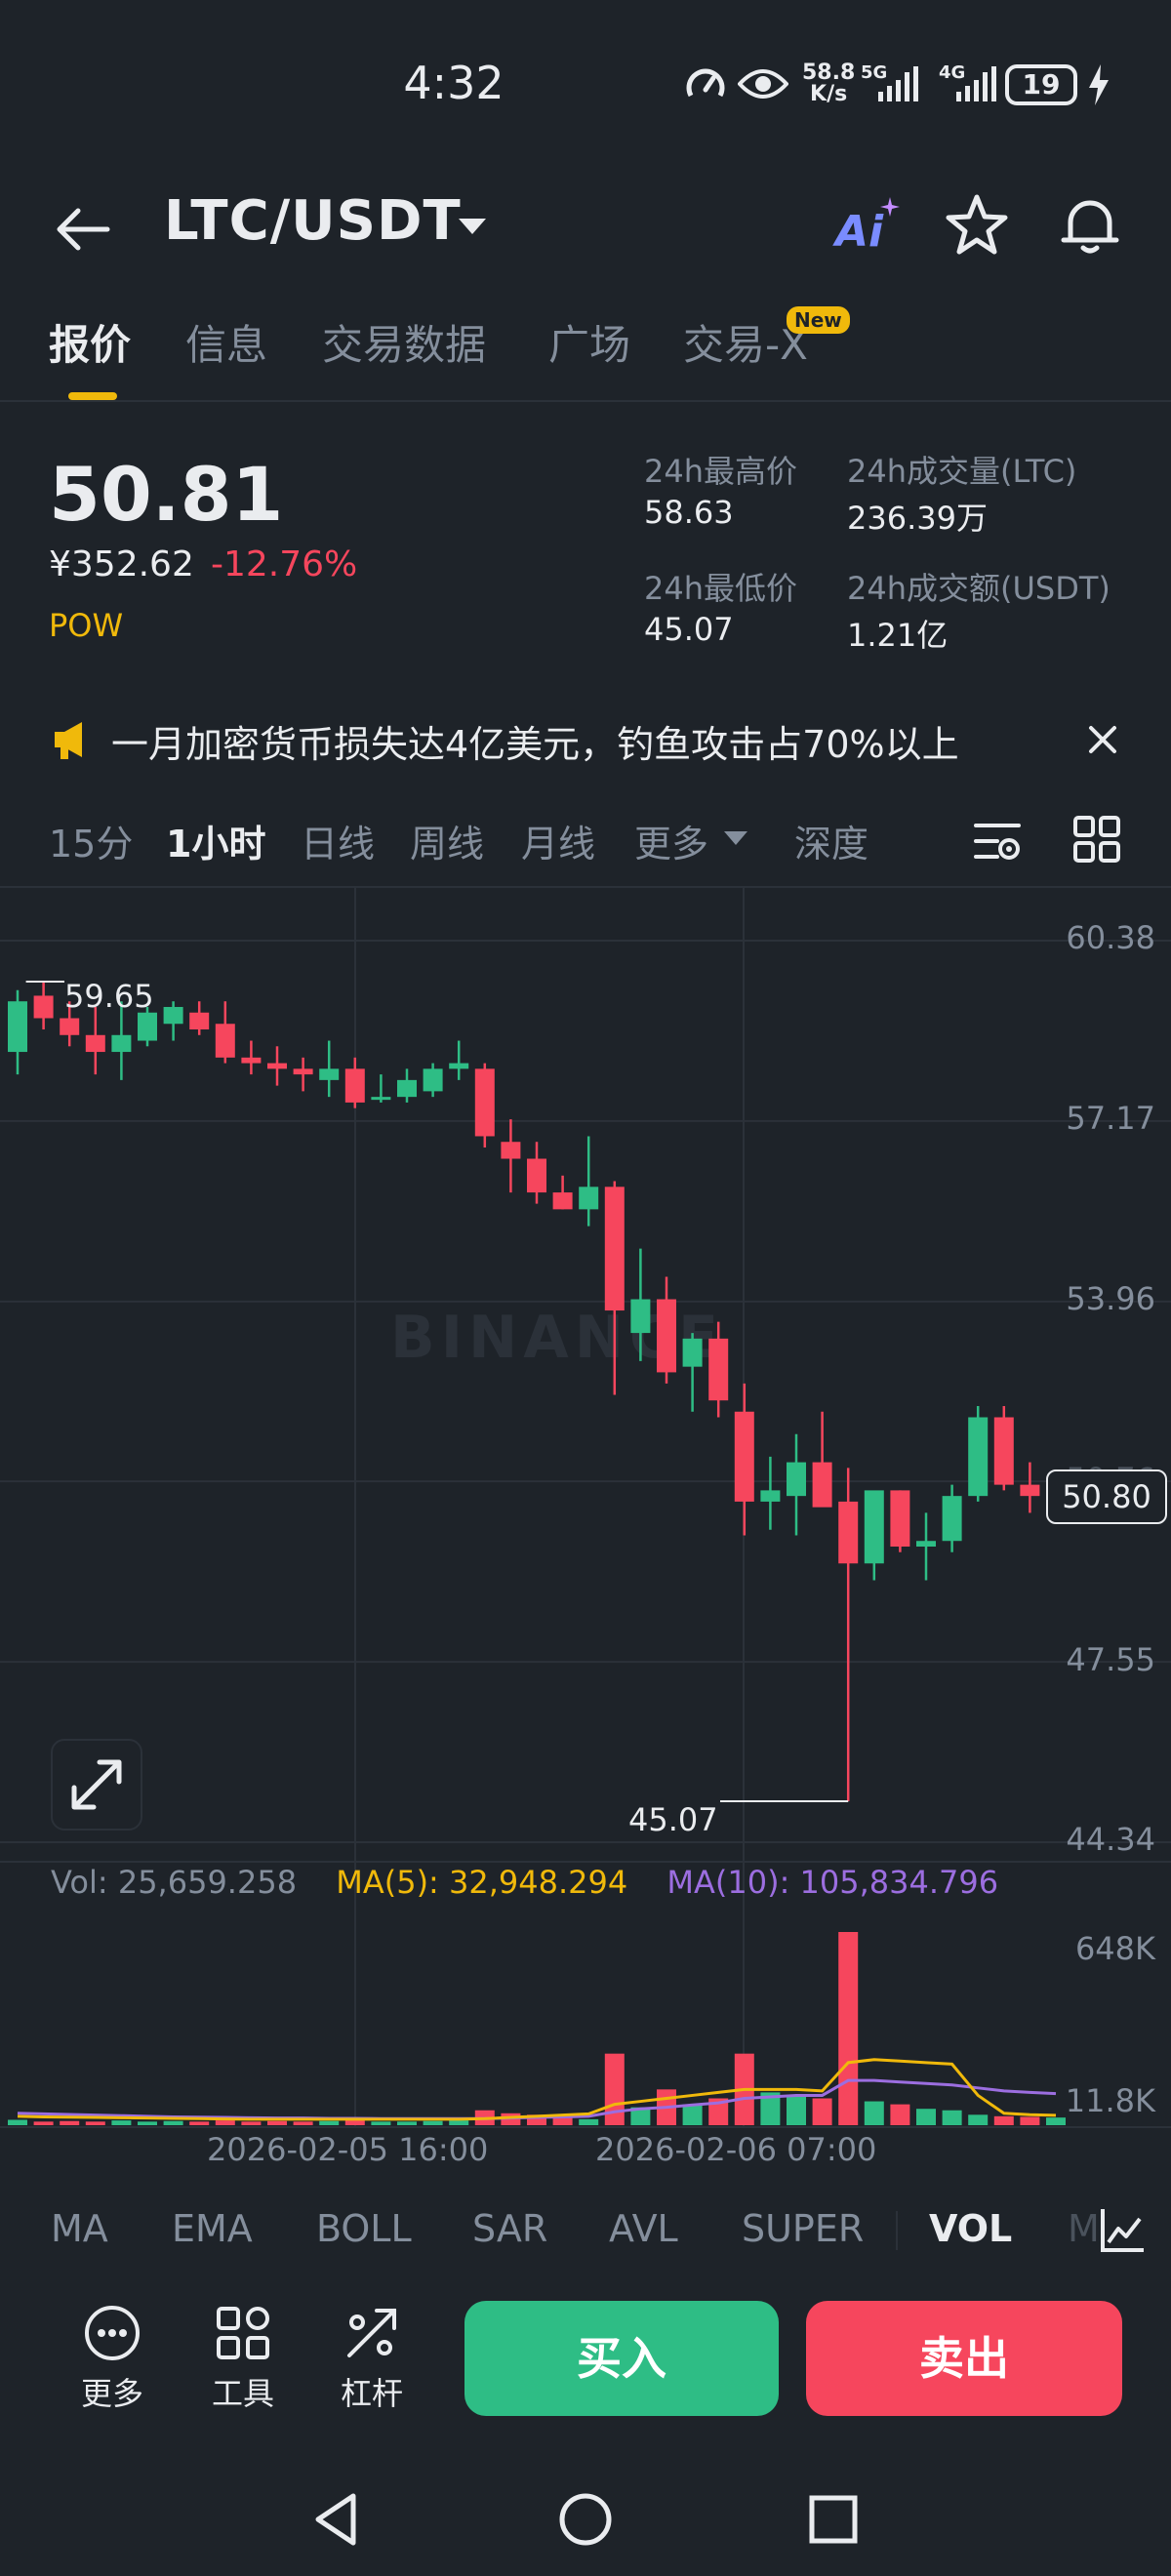 Image resolution: width=1171 pixels, height=2576 pixels. Describe the element at coordinates (338, 840) in the screenshot. I see `interval-1d: 日线` at that location.